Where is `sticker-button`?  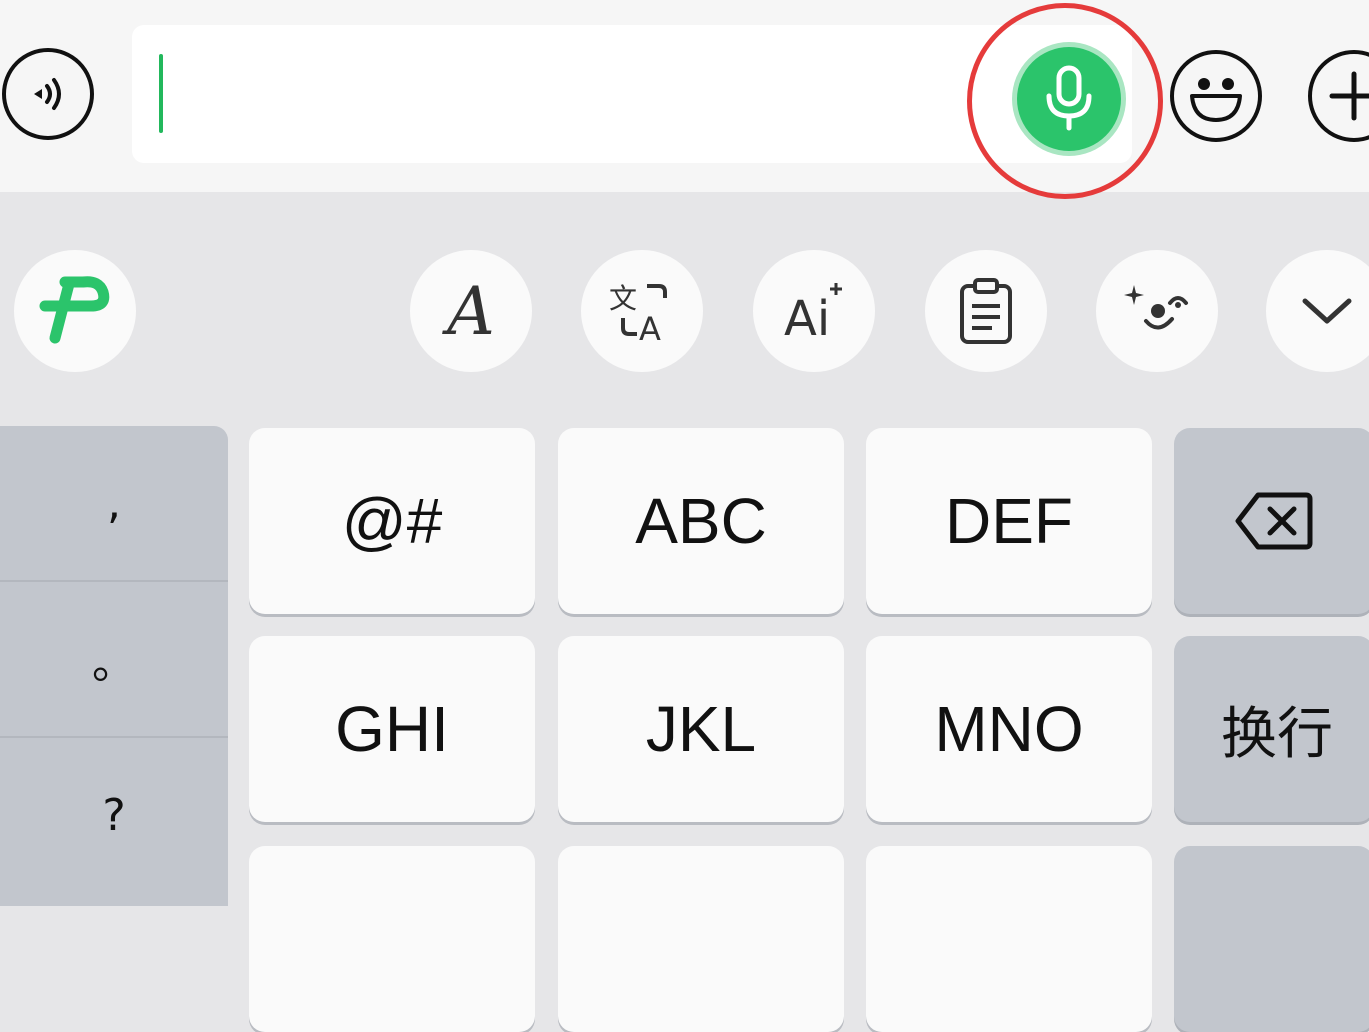
sticker-button is located at coordinates (1157, 311).